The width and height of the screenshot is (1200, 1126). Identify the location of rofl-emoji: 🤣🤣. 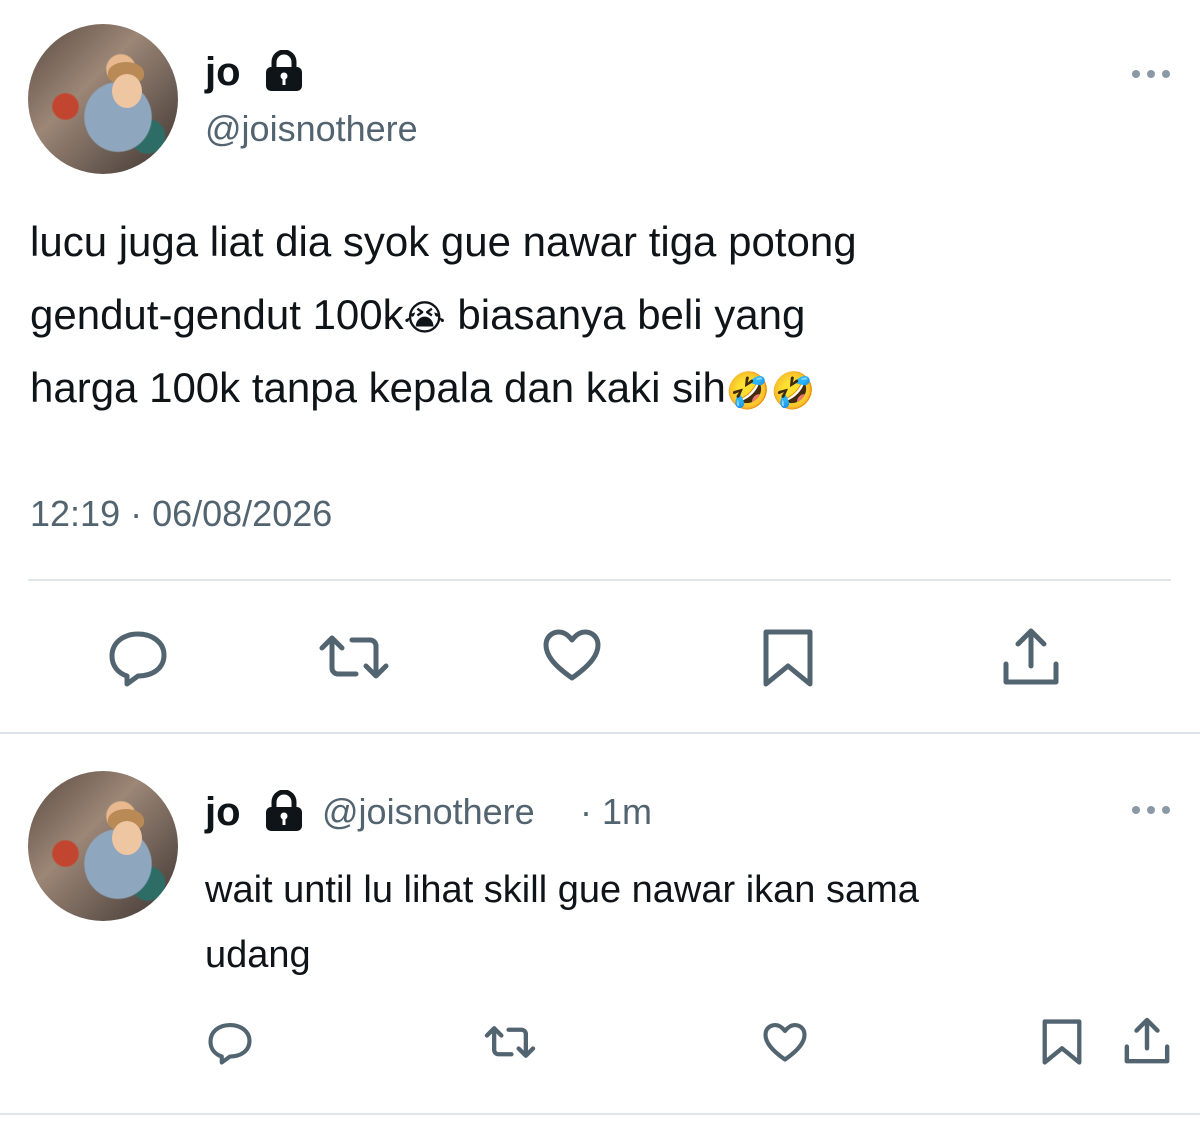
(770, 390).